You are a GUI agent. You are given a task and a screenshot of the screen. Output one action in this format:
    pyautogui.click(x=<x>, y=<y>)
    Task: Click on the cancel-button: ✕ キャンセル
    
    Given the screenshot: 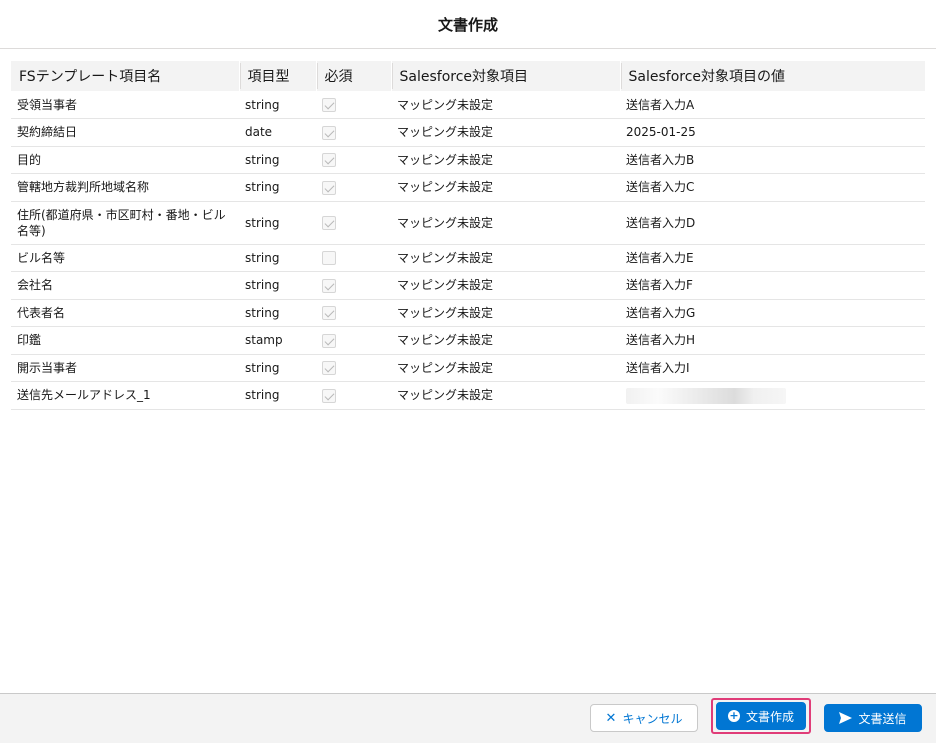 What is the action you would take?
    pyautogui.click(x=644, y=718)
    